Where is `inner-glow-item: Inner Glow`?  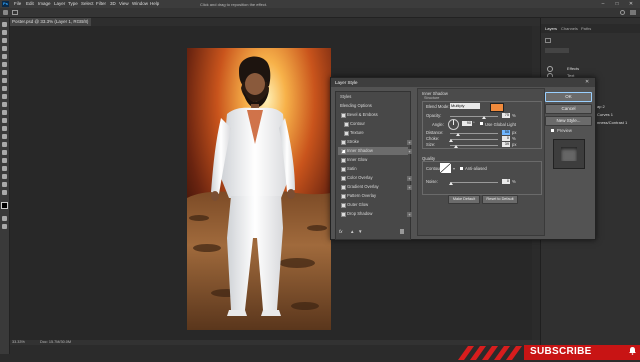
inner-glow-item: Inner Glow is located at coordinates (373, 160).